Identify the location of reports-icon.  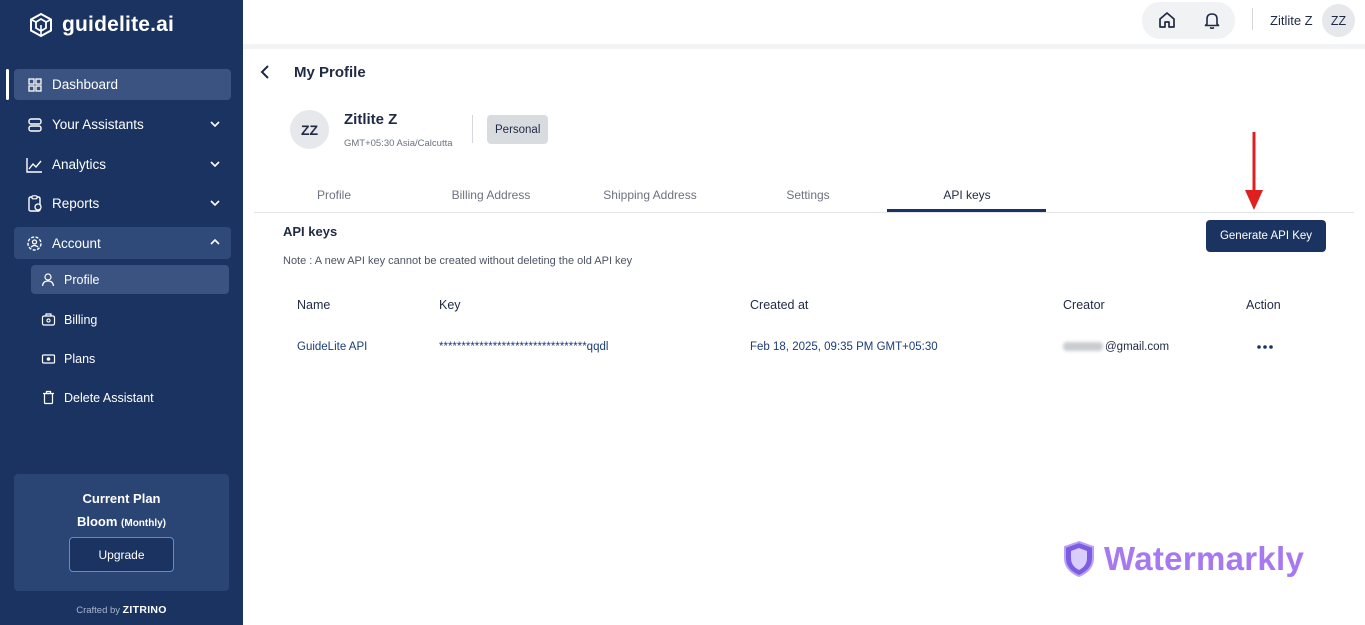
(34, 203).